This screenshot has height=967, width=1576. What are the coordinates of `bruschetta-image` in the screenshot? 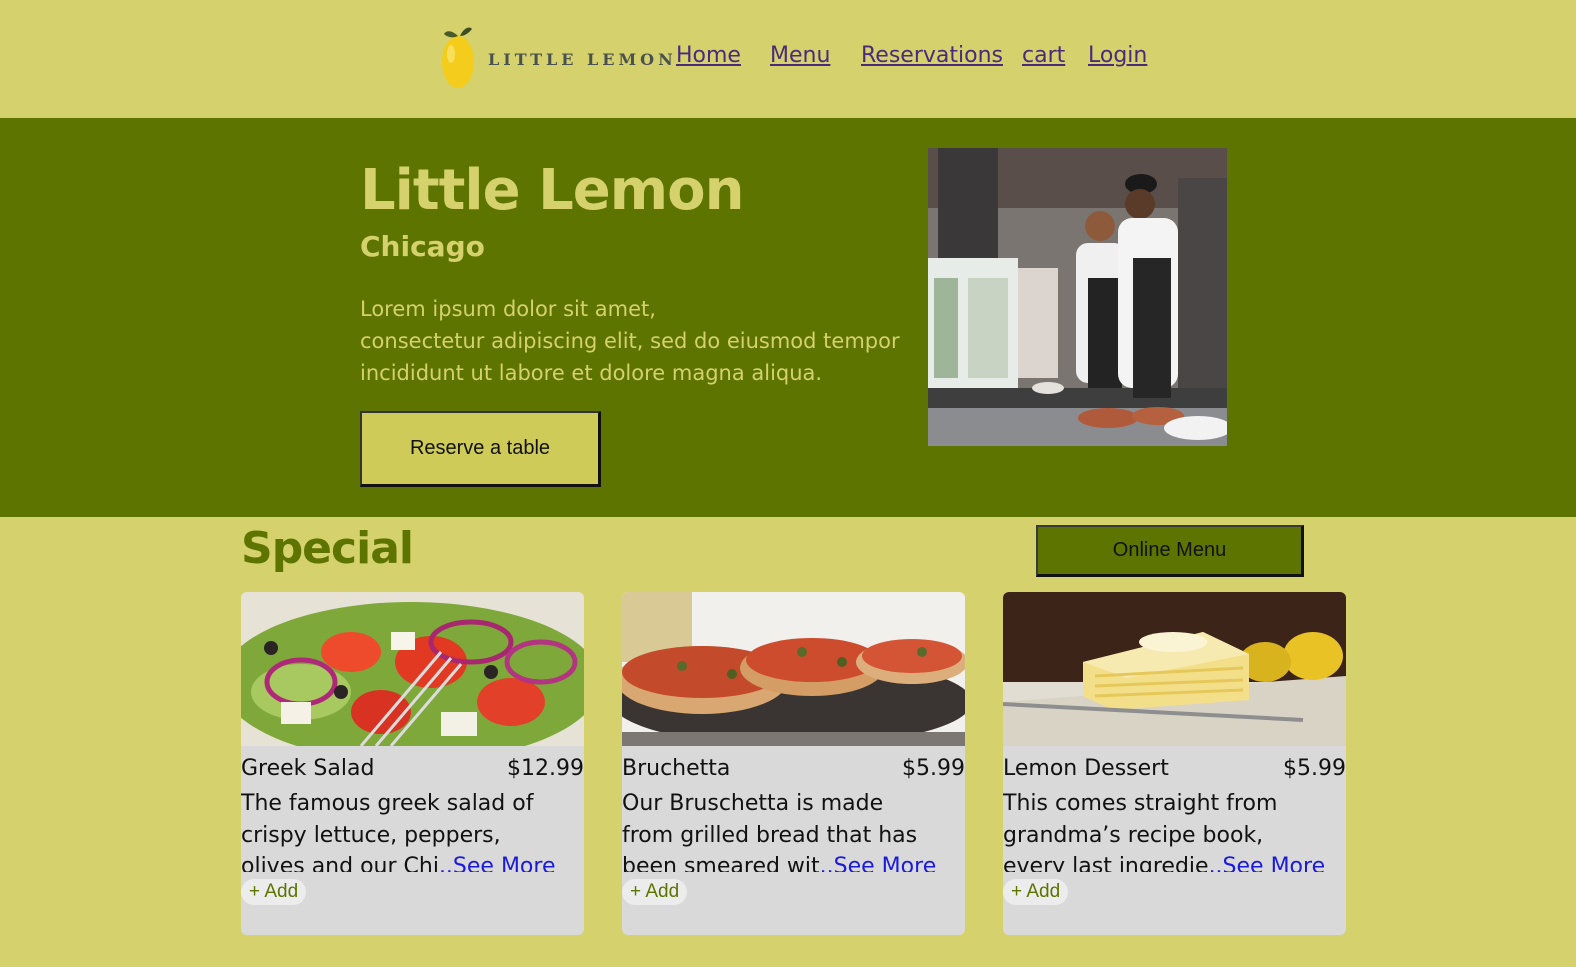 It's located at (793, 669).